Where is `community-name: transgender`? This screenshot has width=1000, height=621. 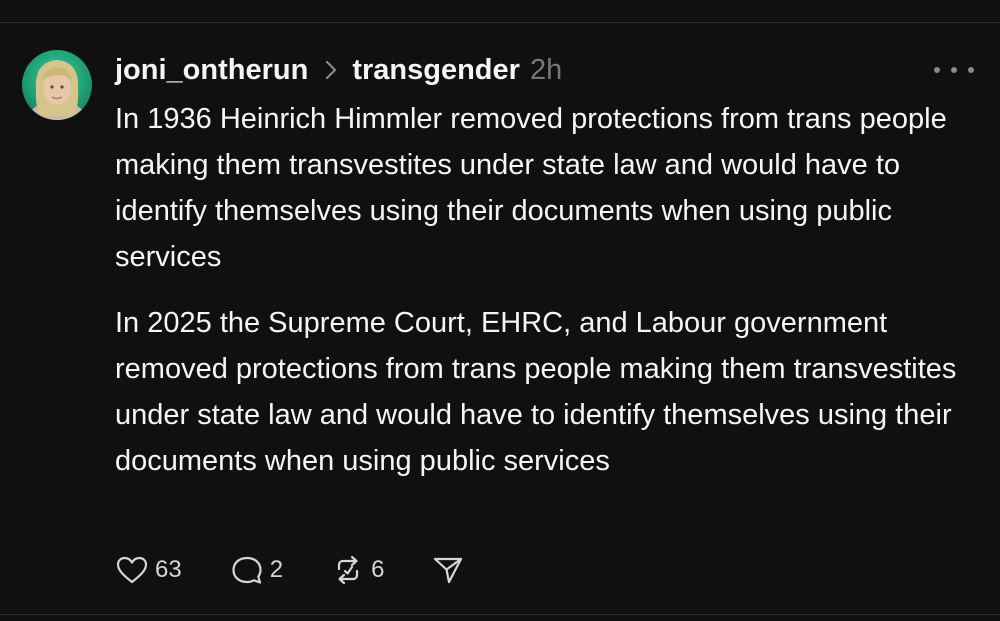 community-name: transgender is located at coordinates (436, 70).